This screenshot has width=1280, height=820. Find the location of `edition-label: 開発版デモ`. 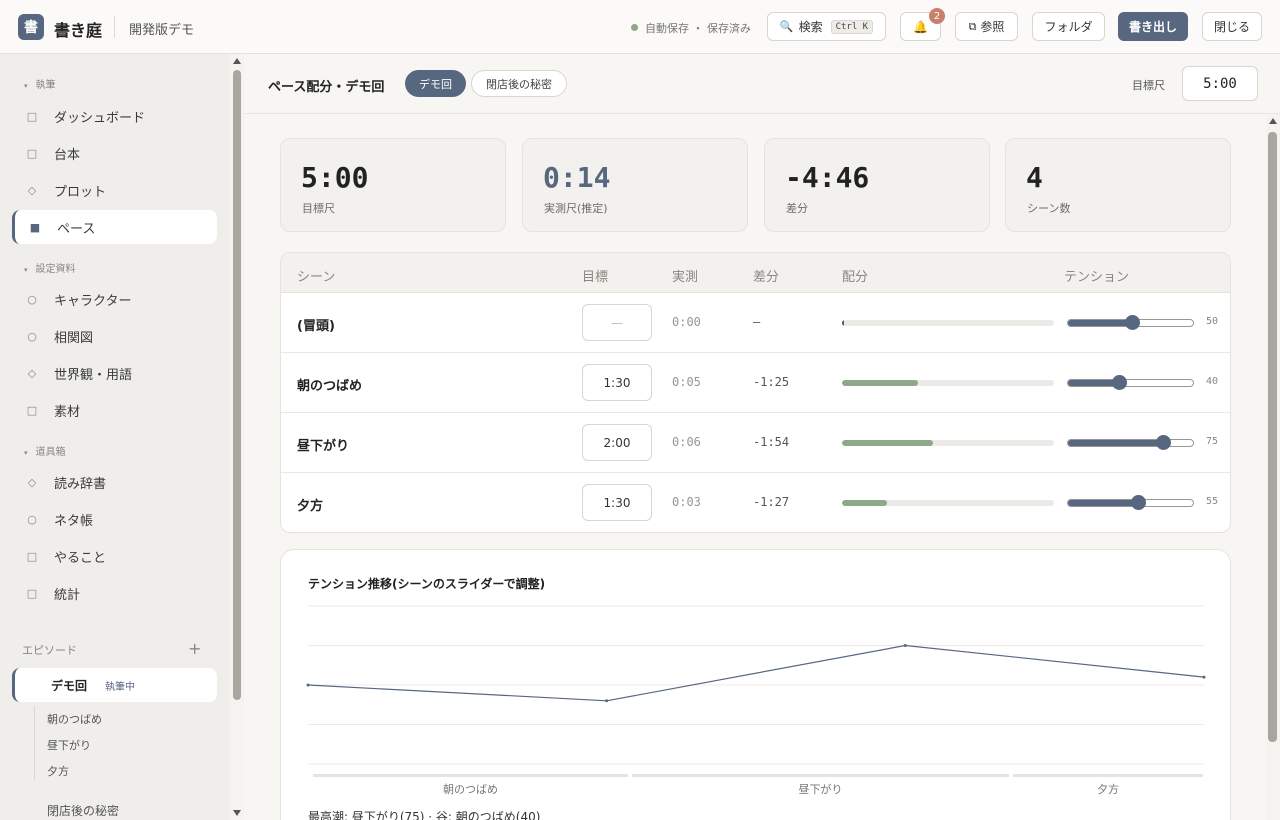

edition-label: 開発版デモ is located at coordinates (162, 30).